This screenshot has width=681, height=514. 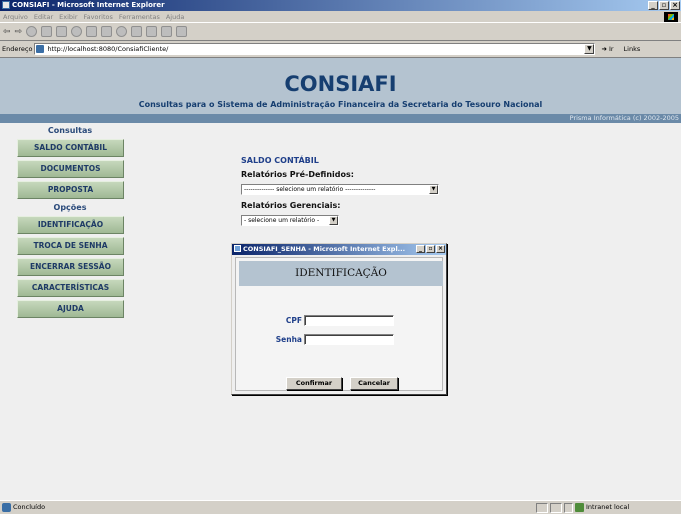 What do you see at coordinates (291, 205) in the screenshot?
I see `managerial-reports-label: Relatórios Gerenciais:` at bounding box center [291, 205].